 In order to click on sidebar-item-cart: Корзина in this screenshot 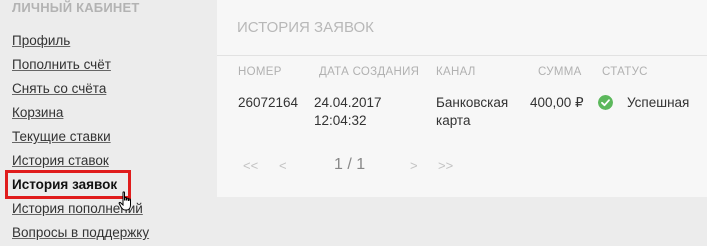, I will do `click(37, 112)`.